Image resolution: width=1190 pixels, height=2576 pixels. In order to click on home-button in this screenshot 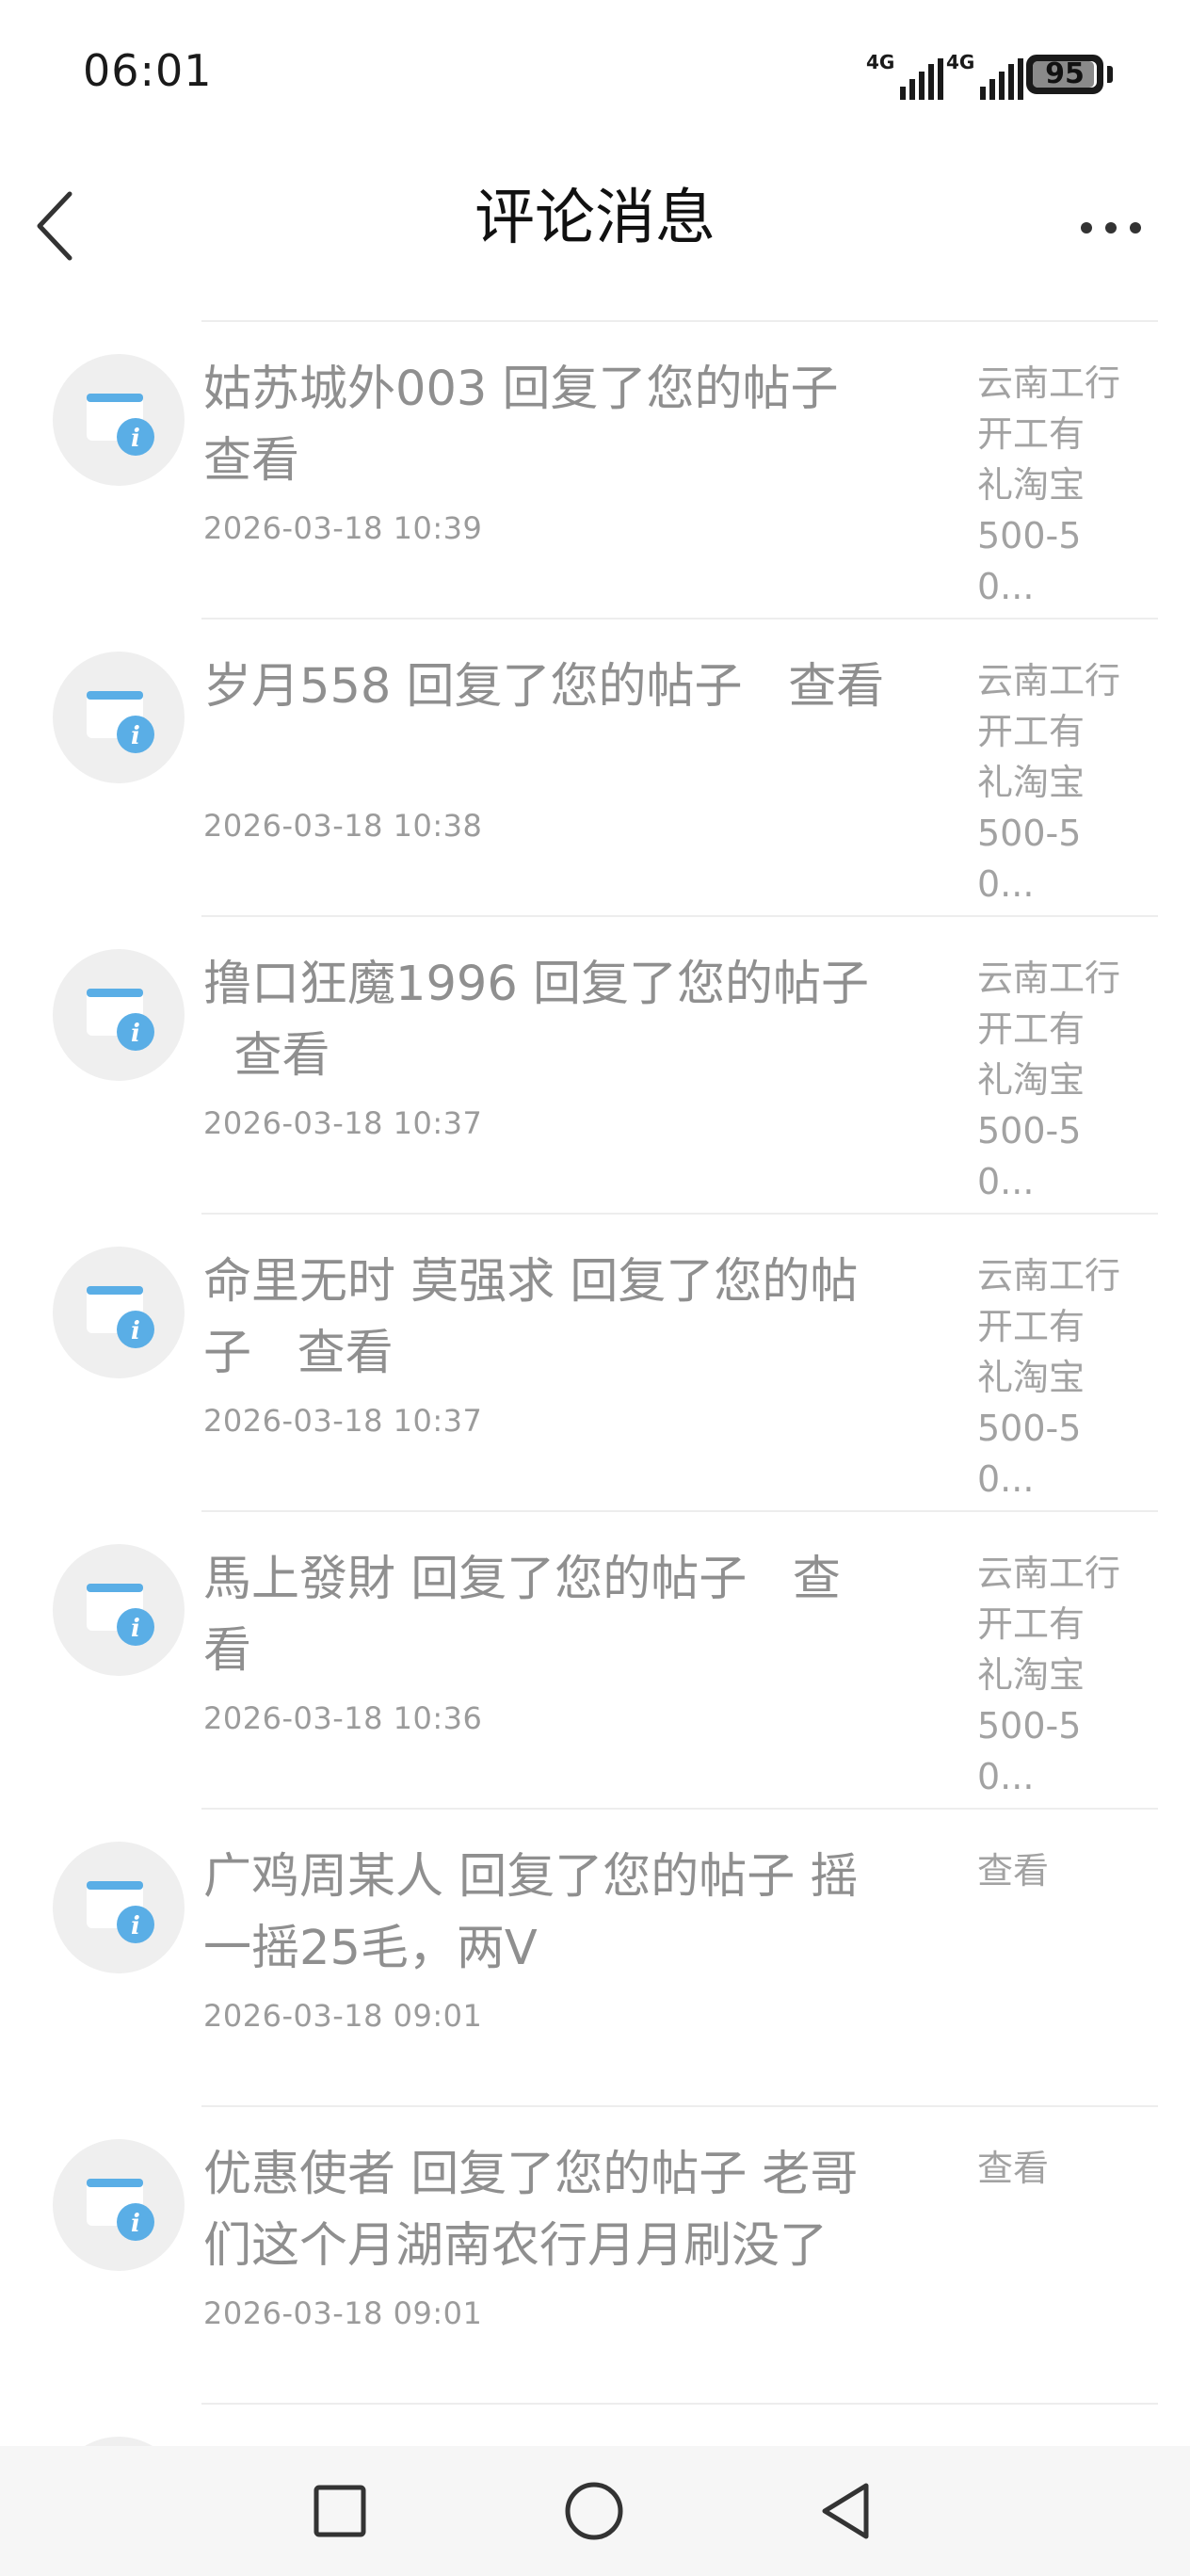, I will do `click(594, 2511)`.